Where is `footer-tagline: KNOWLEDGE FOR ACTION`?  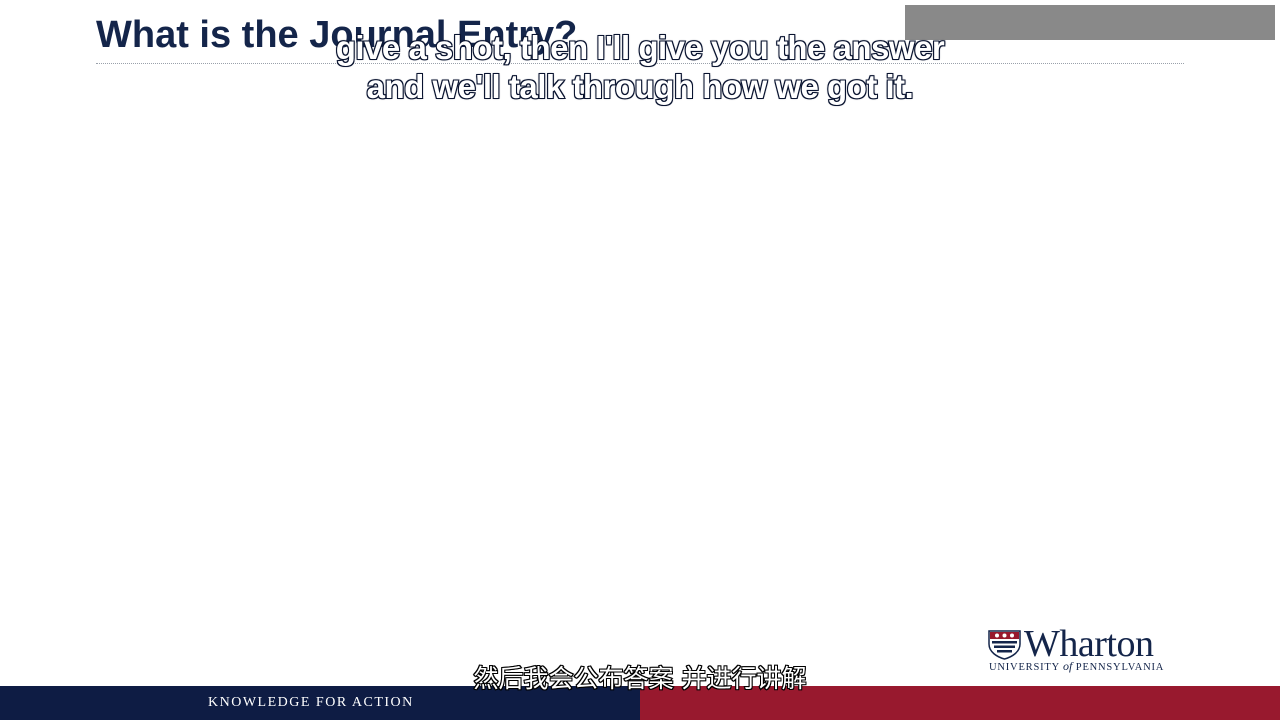
footer-tagline: KNOWLEDGE FOR ACTION is located at coordinates (311, 702).